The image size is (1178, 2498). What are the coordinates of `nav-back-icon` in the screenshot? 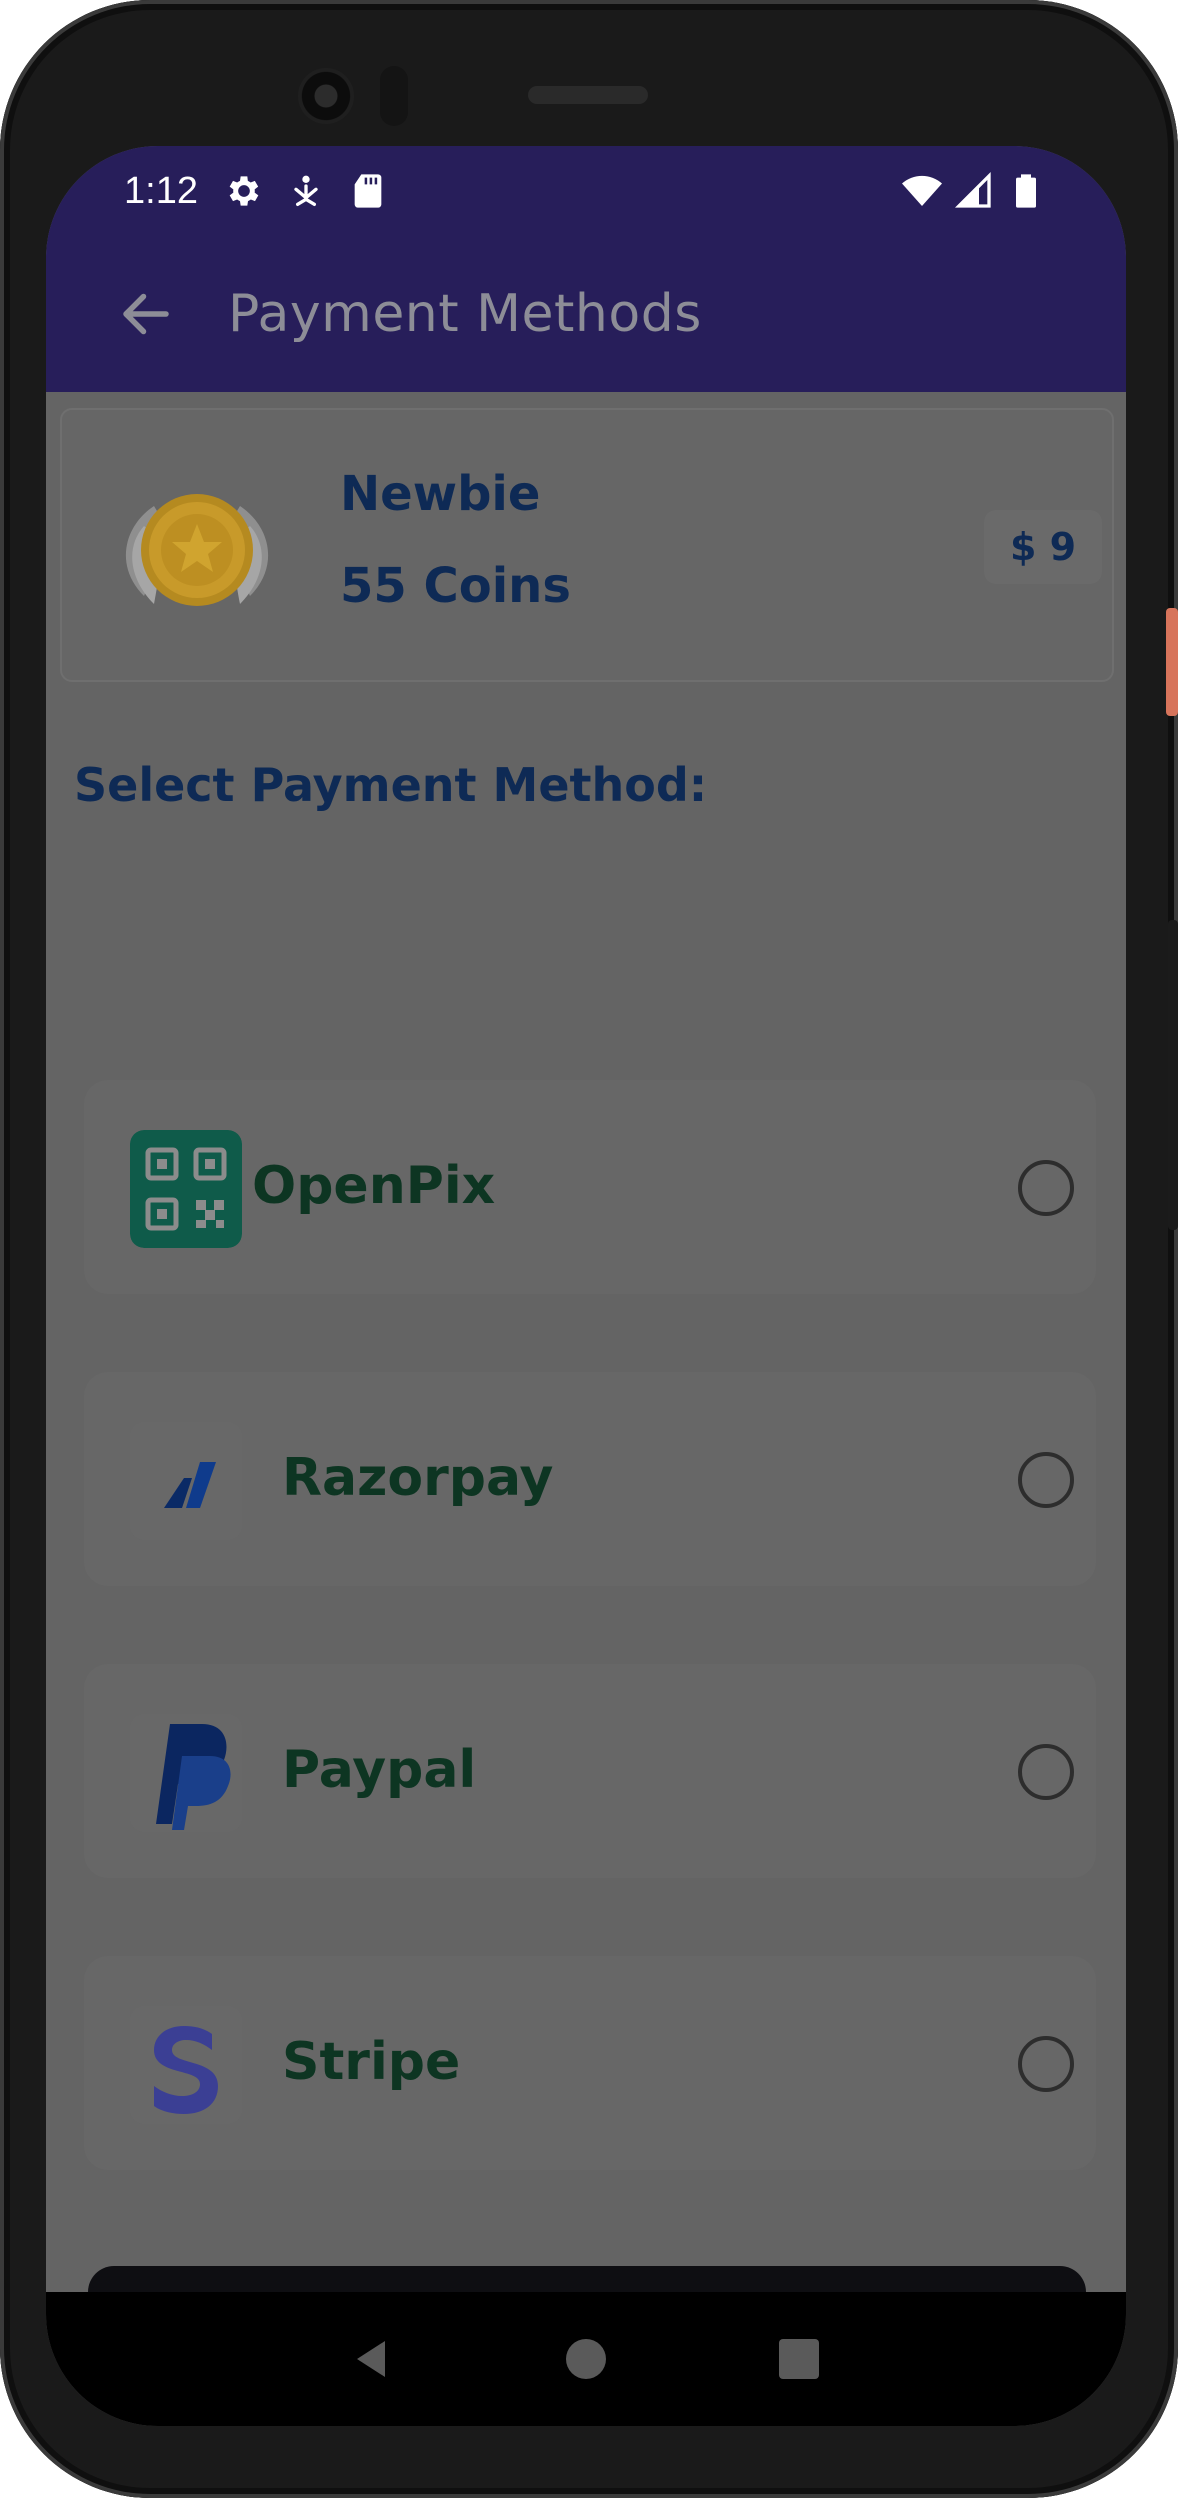 It's located at (370, 2359).